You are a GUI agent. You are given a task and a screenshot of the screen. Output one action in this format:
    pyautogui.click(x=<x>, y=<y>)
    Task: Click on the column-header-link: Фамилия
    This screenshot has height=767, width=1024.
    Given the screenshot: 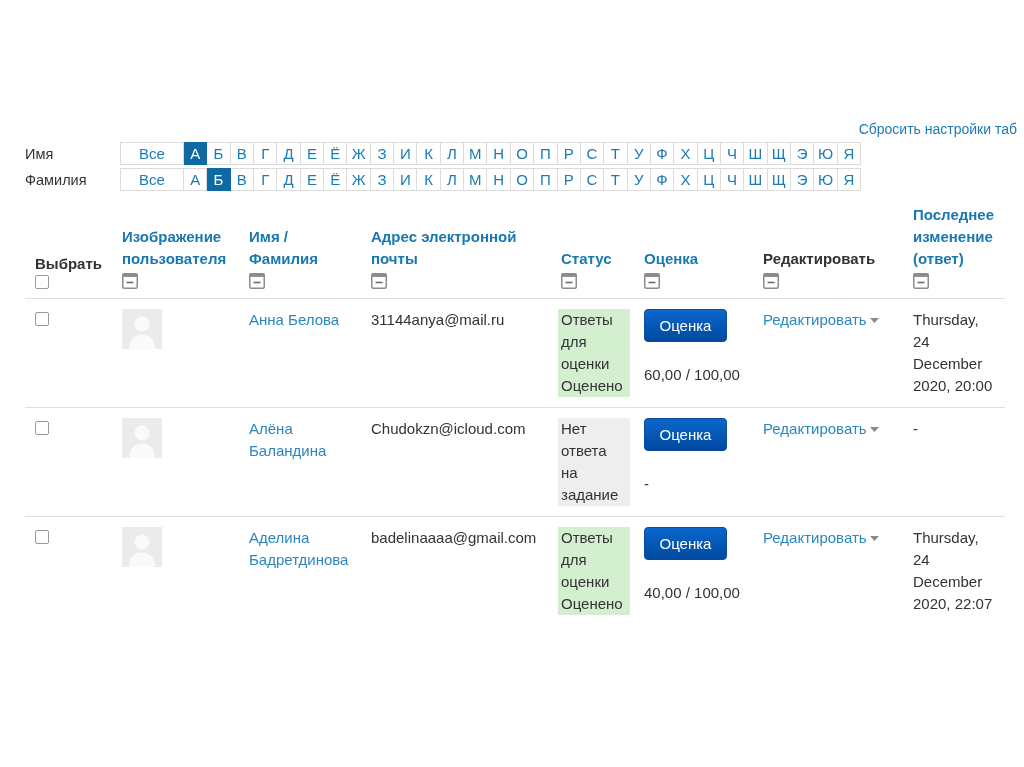 What is the action you would take?
    pyautogui.click(x=283, y=258)
    